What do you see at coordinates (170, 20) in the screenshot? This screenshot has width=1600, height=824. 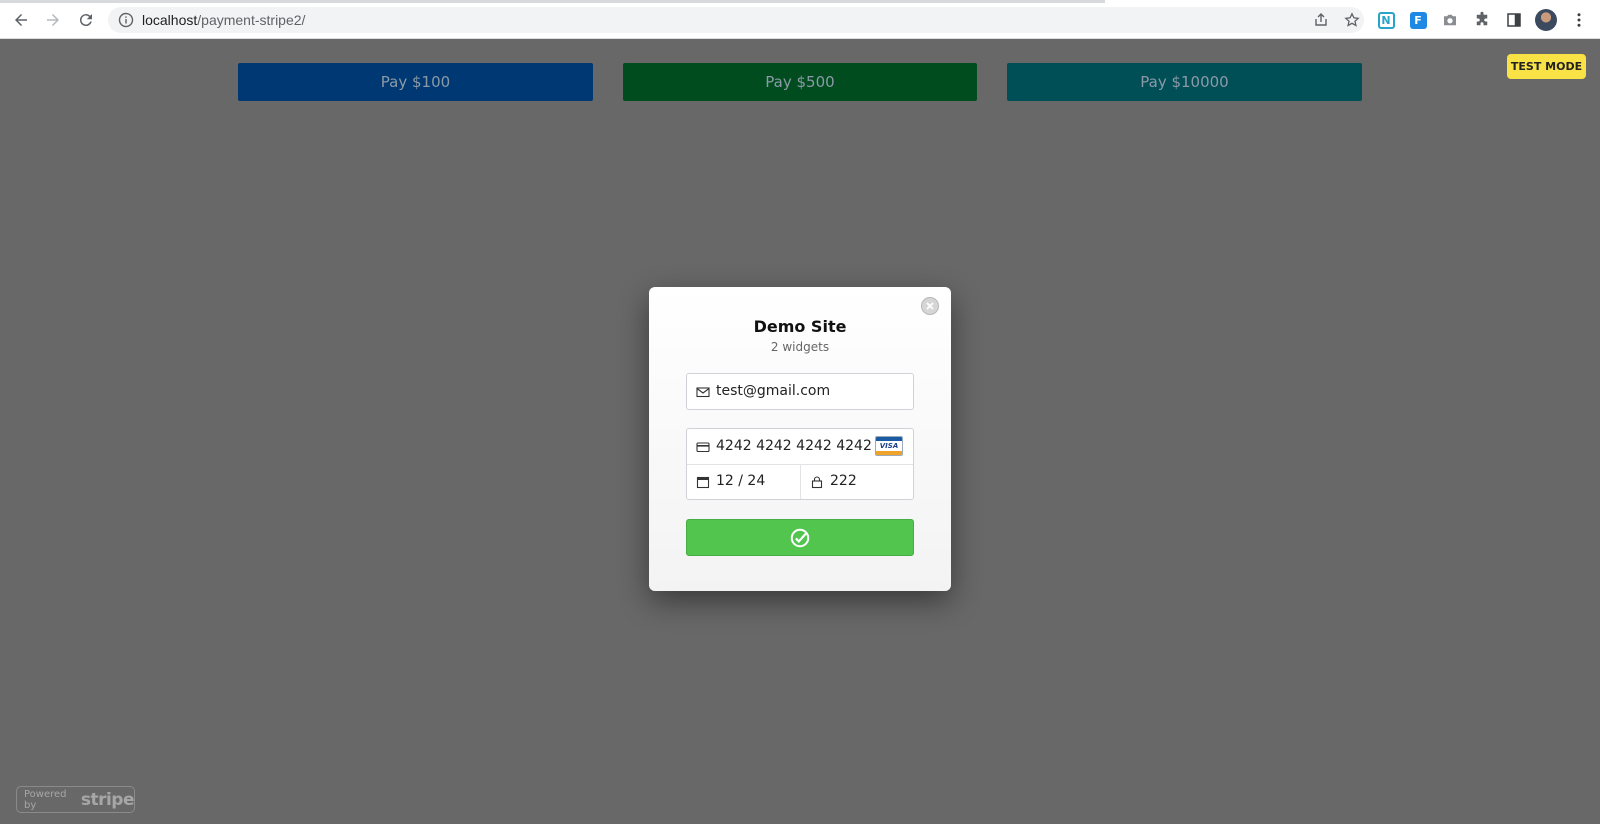 I see `url-host: localhost` at bounding box center [170, 20].